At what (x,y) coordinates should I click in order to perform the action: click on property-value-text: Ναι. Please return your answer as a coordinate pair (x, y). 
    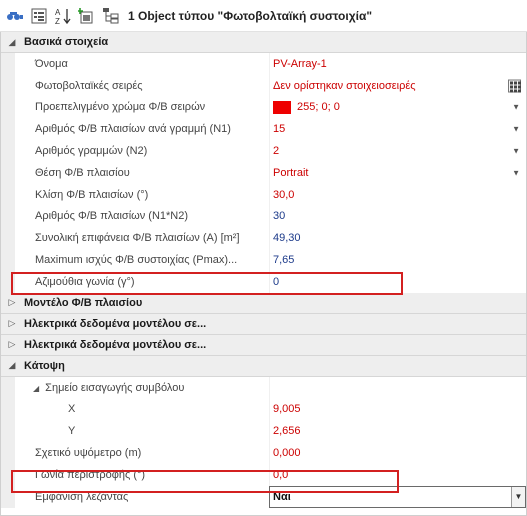
    Looking at the image, I should click on (282, 496).